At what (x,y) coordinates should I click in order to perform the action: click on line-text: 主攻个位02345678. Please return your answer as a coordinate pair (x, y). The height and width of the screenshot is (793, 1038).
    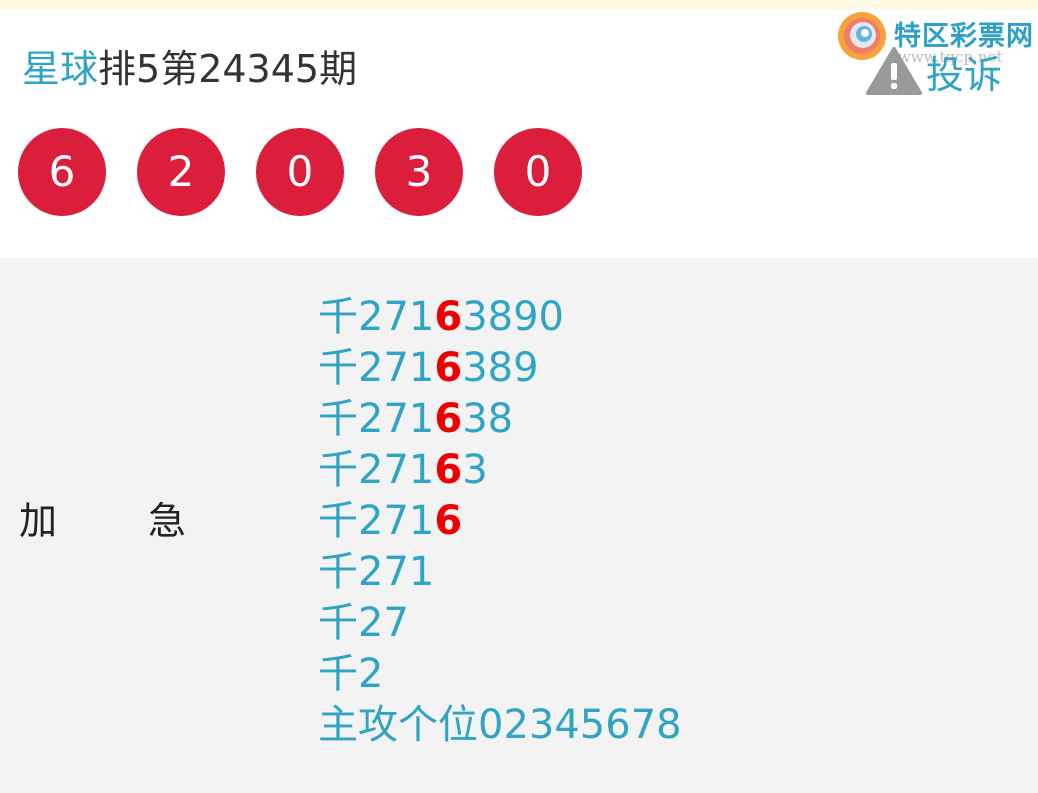
    Looking at the image, I should click on (500, 725).